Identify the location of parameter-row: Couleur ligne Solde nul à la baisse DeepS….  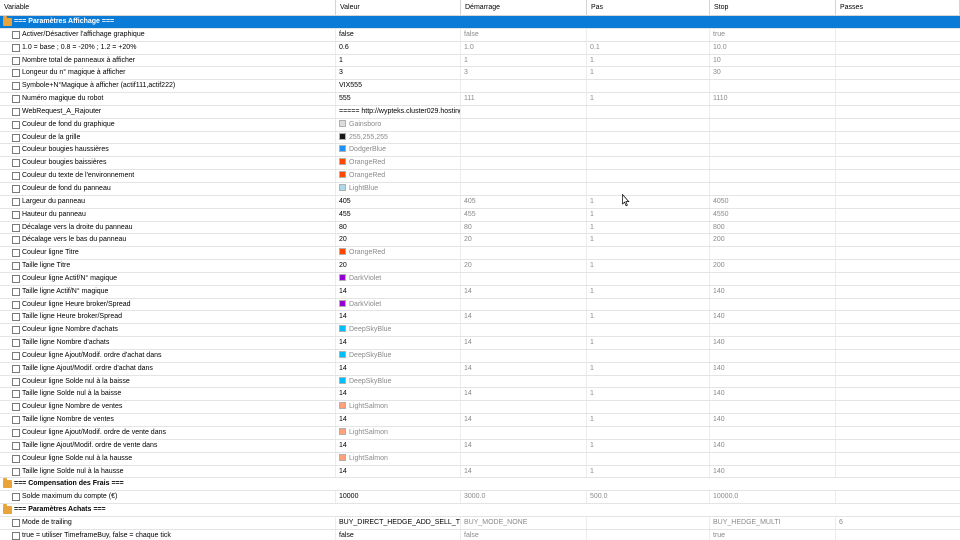
(480, 382).